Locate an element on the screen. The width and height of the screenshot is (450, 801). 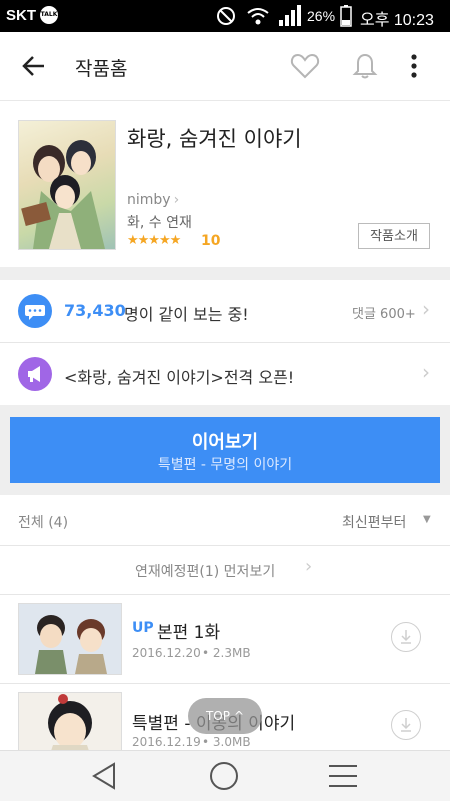
preview-link: 연재예정편(1) 먼저보기 is located at coordinates (205, 572).